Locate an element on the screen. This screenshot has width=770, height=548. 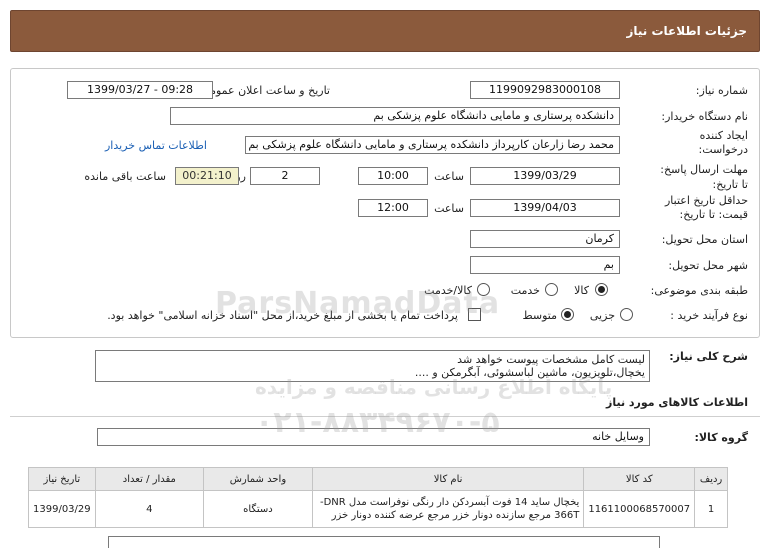
deadline-time-field: 10:00 is located at coordinates (393, 176).